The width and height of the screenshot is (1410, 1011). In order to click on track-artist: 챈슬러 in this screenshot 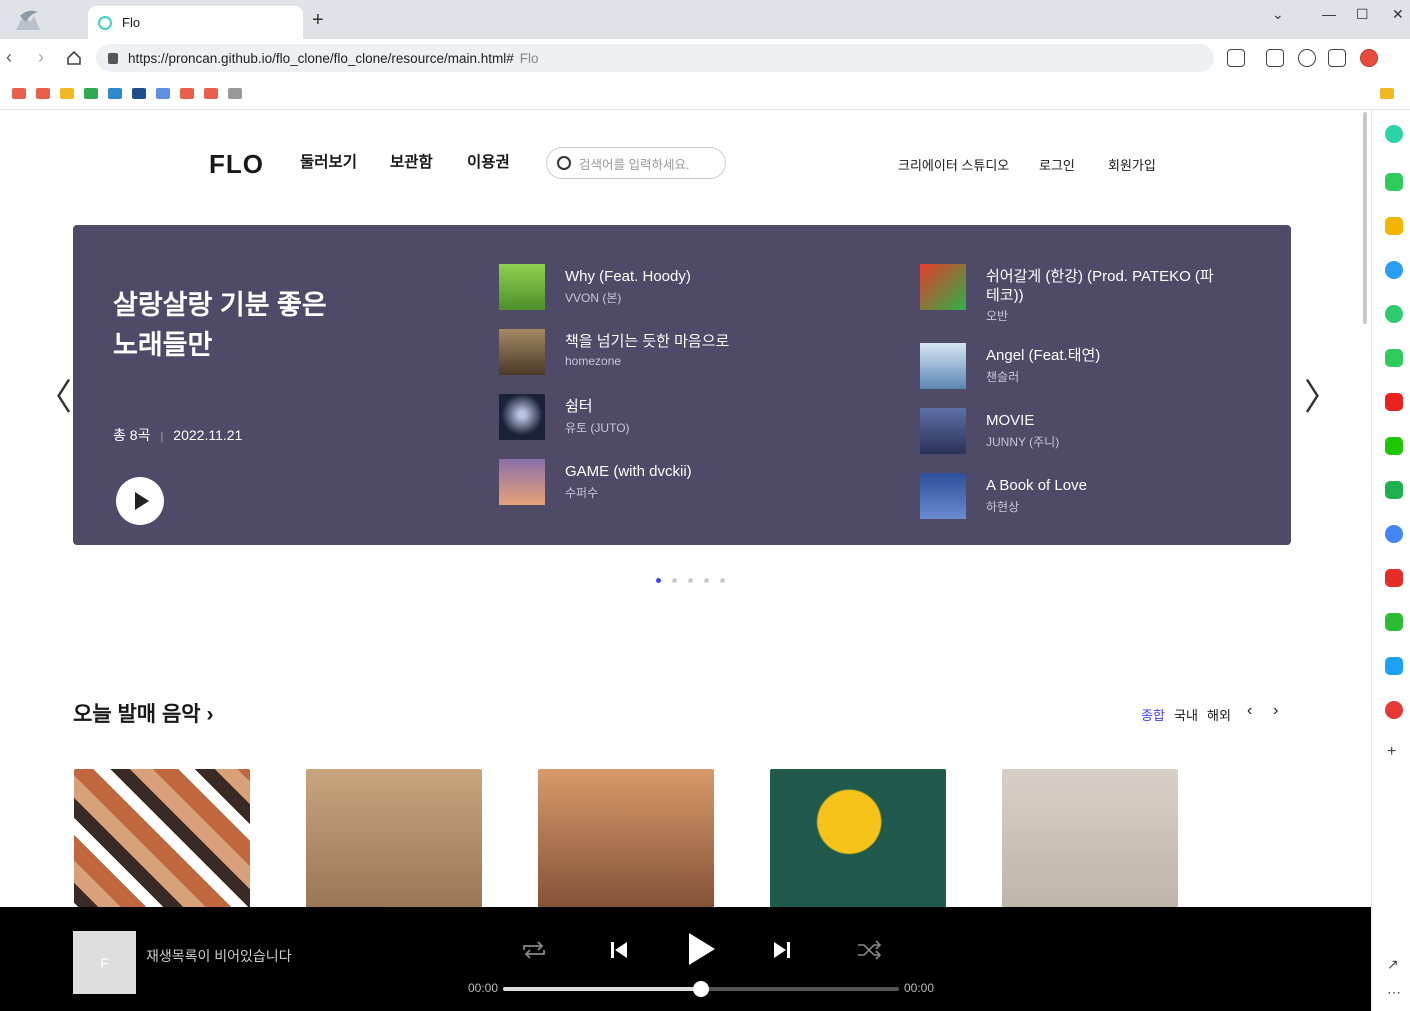, I will do `click(1003, 377)`.